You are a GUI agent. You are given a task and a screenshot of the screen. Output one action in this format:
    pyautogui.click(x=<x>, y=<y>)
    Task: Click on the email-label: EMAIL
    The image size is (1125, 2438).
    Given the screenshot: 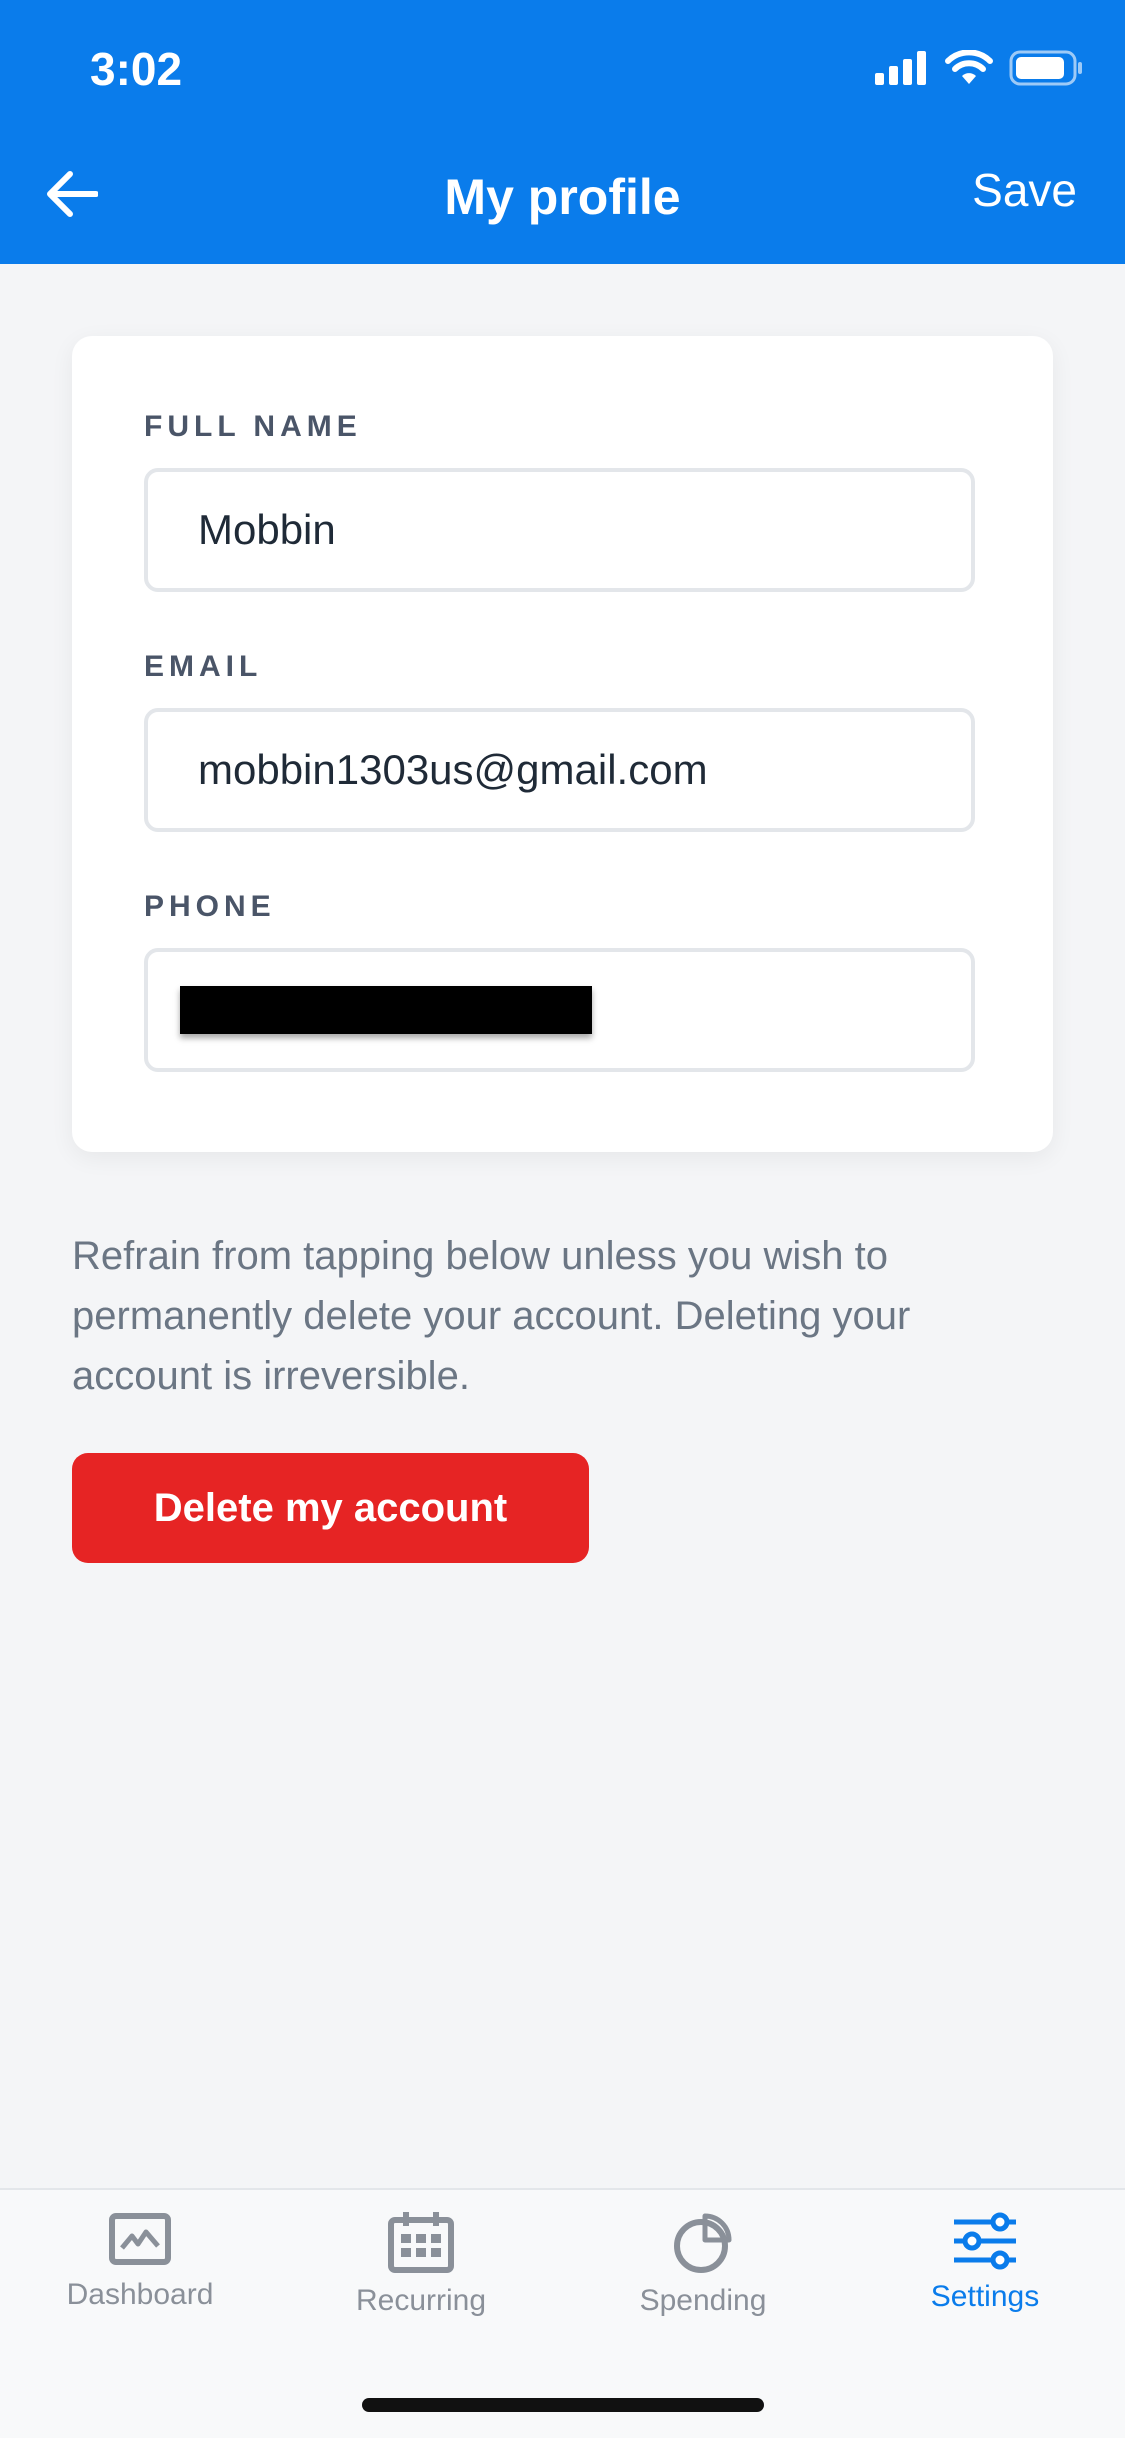 What is the action you would take?
    pyautogui.click(x=203, y=666)
    